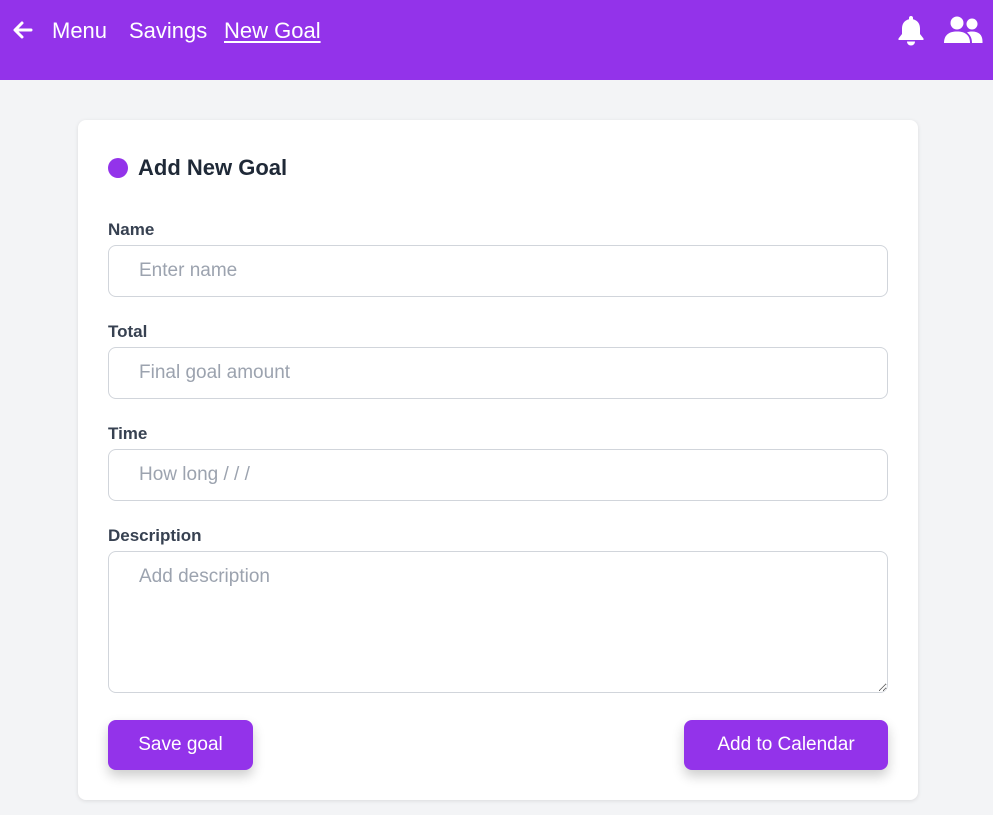 This screenshot has width=993, height=815. Describe the element at coordinates (118, 168) in the screenshot. I see `title-dot` at that location.